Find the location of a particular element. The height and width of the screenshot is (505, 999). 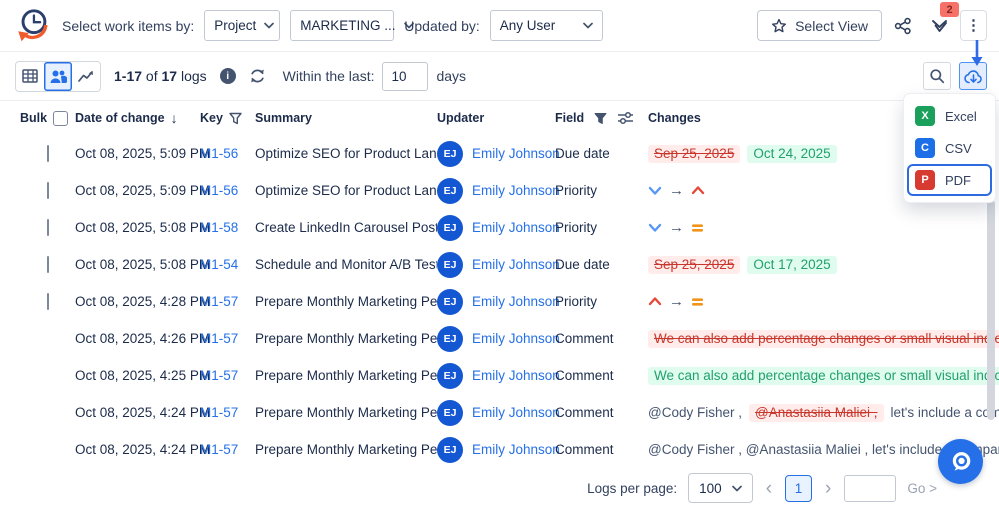

log-count-text: 1-17 of 17 logs is located at coordinates (160, 76).